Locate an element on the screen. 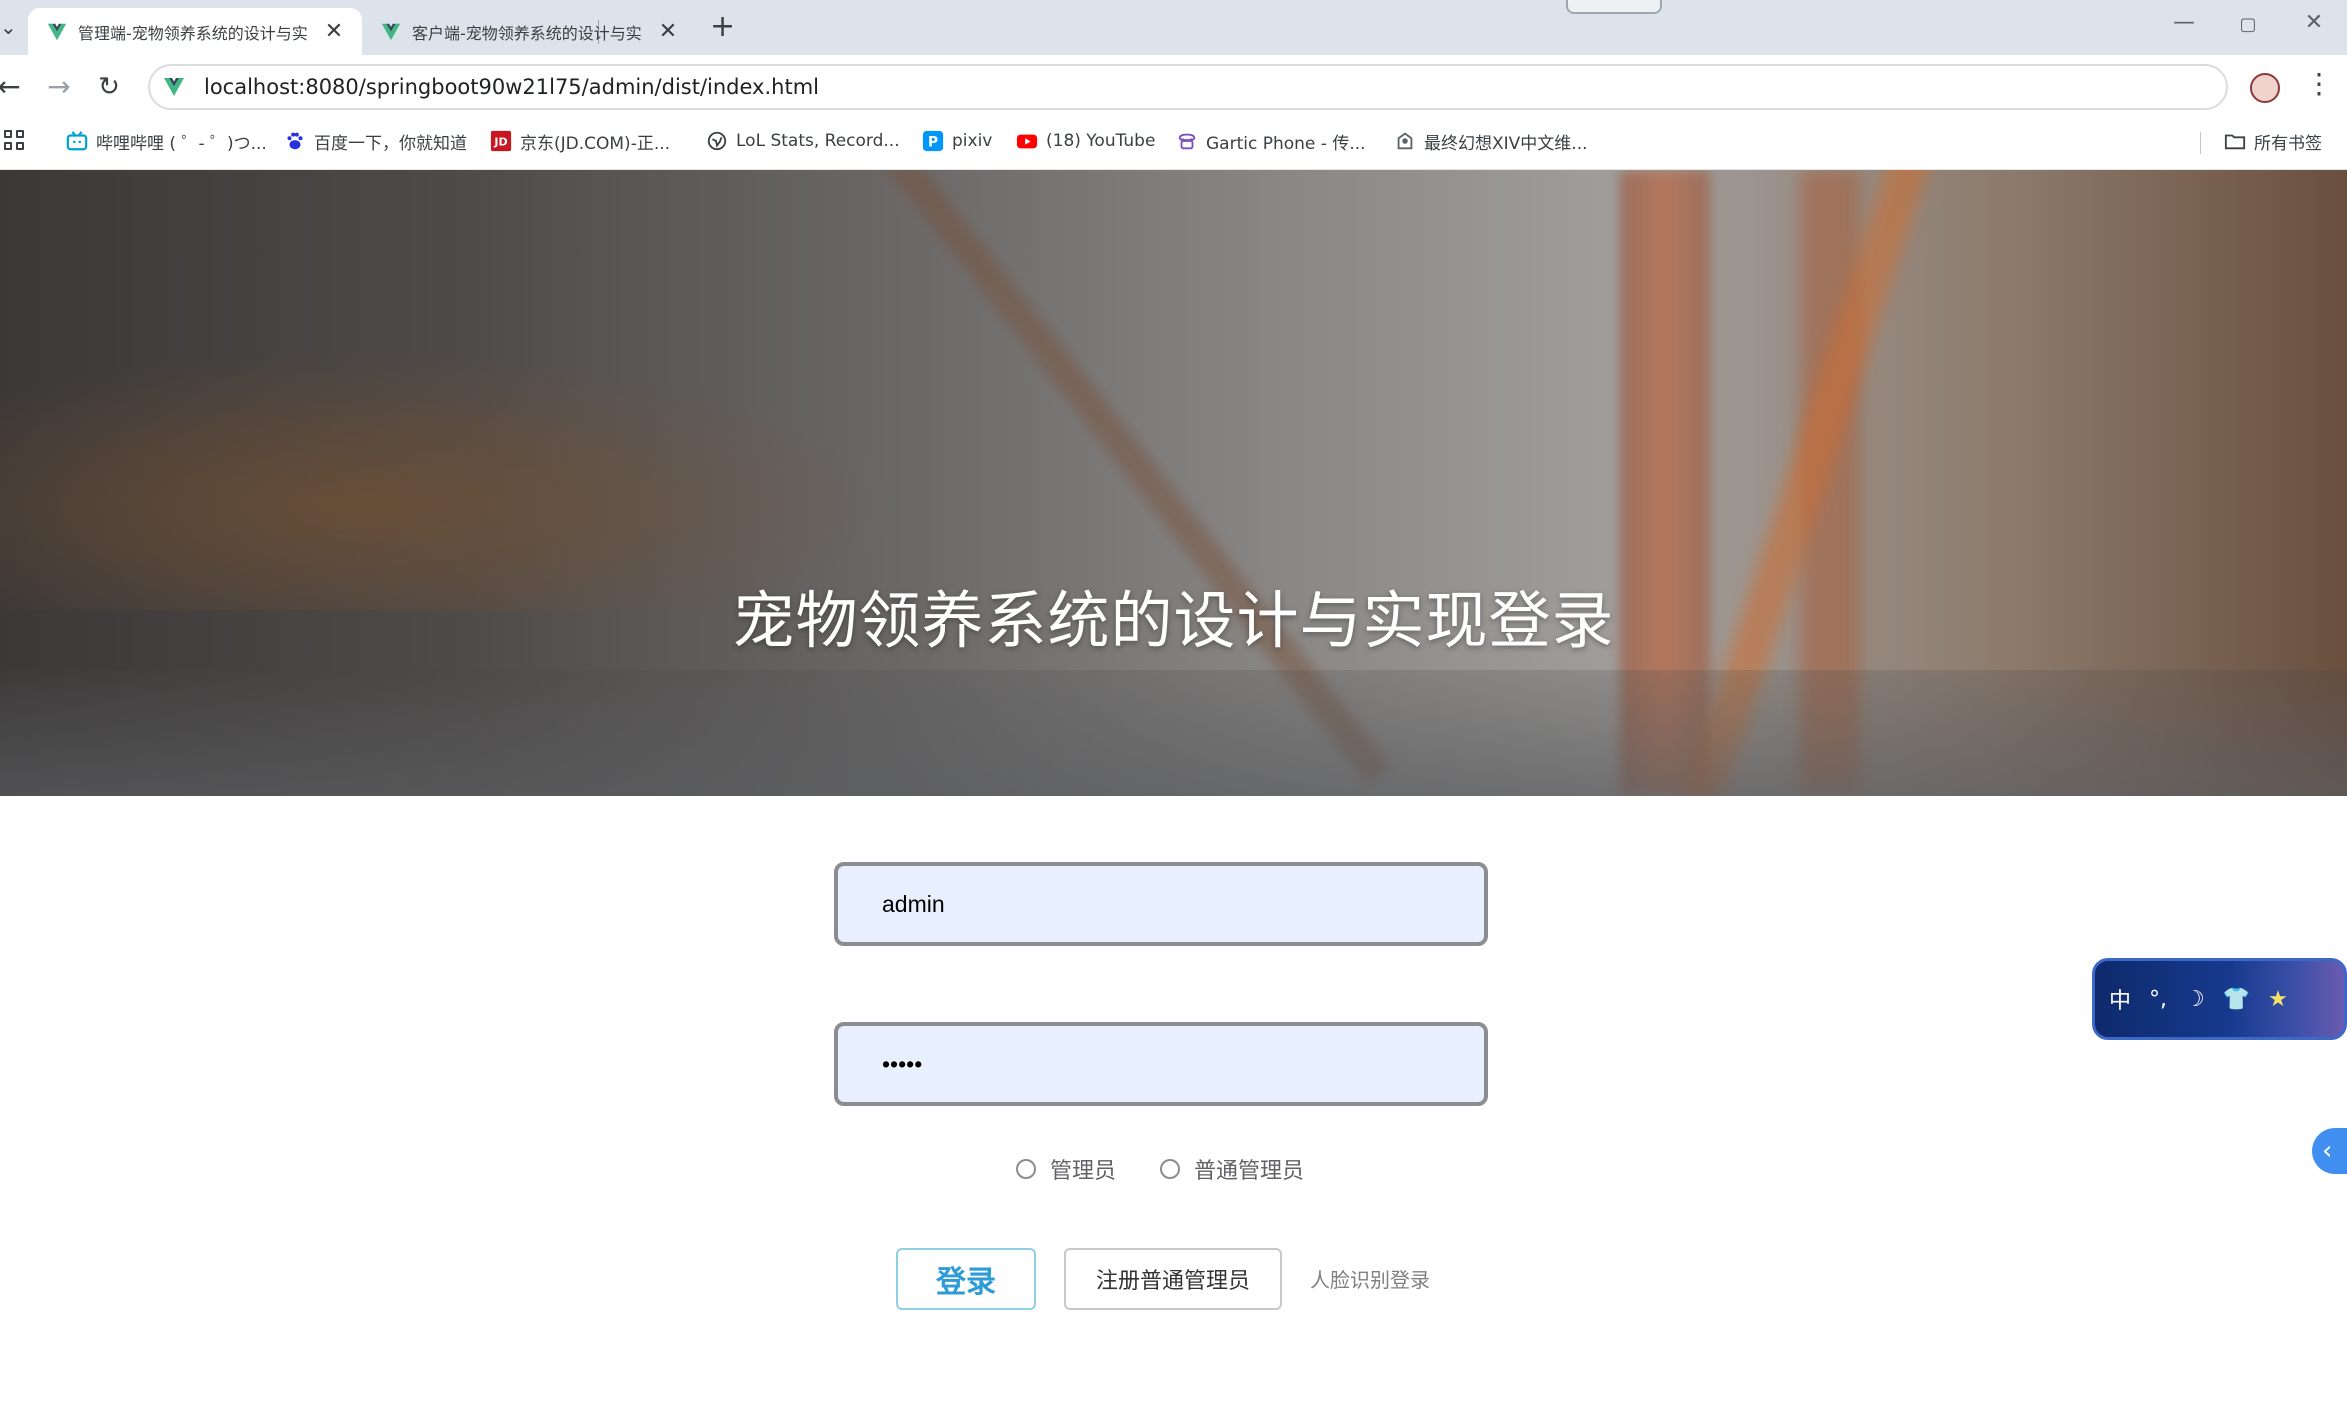 Image resolution: width=2347 pixels, height=1404 pixels. tab-admin: 管理端-宠物领养系统的设计与实 ✕ is located at coordinates (195, 31).